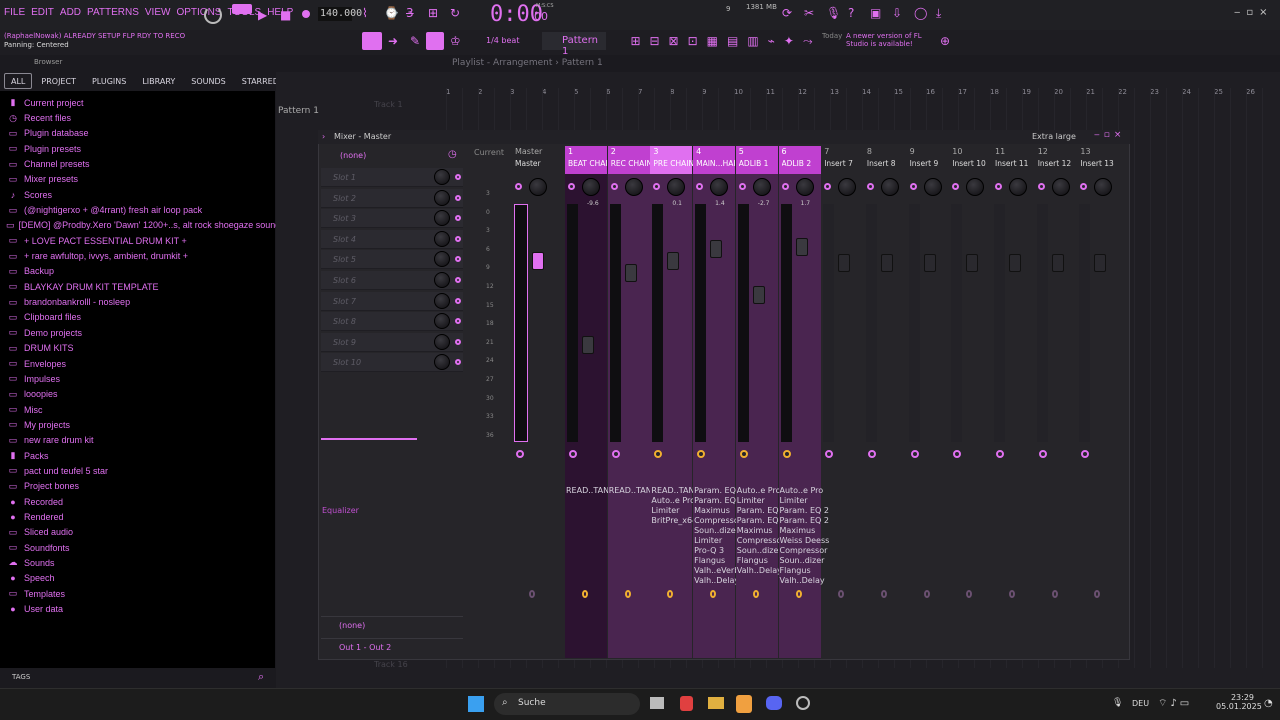  I want to click on browser-item: ▭ looopies, so click(141, 394).